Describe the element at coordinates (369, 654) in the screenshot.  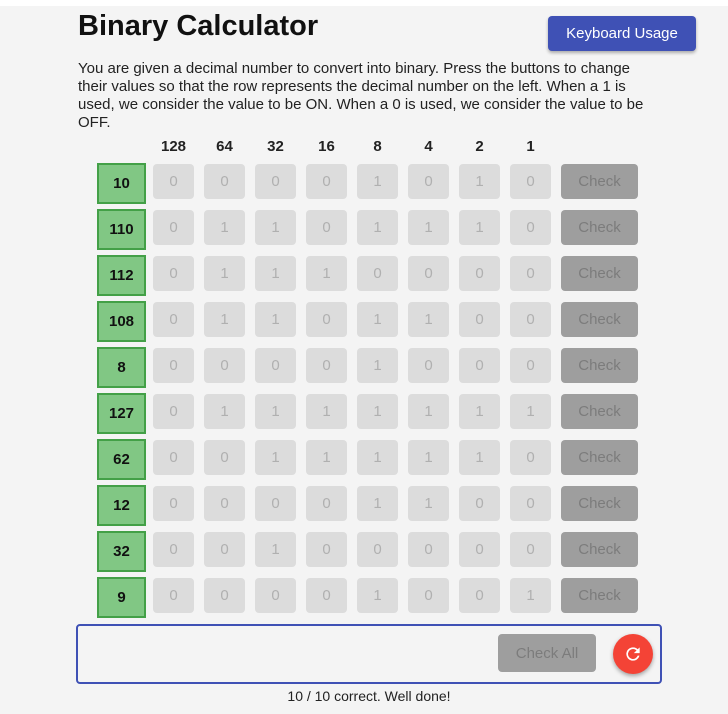
I see `footer-panel: Check All` at that location.